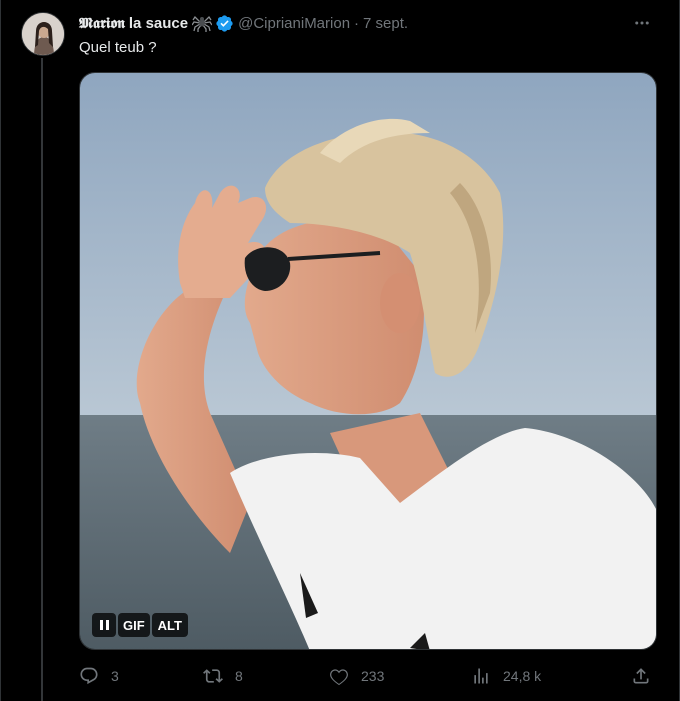 The image size is (680, 701). I want to click on retweet-count: 8, so click(239, 676).